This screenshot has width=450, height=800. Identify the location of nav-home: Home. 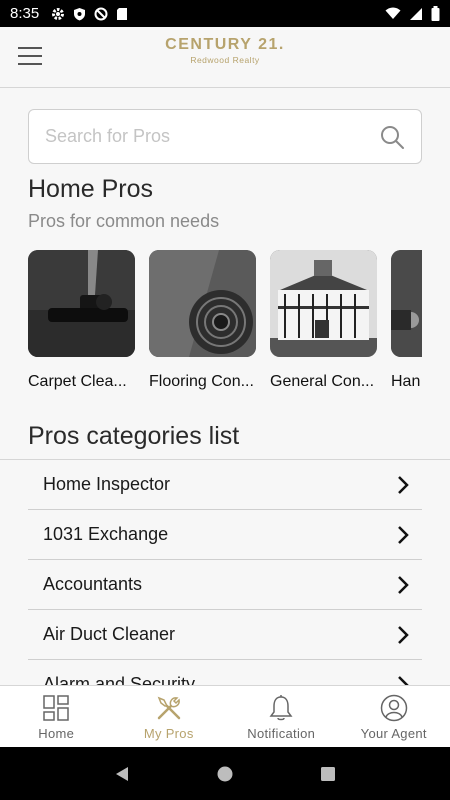
(56, 716).